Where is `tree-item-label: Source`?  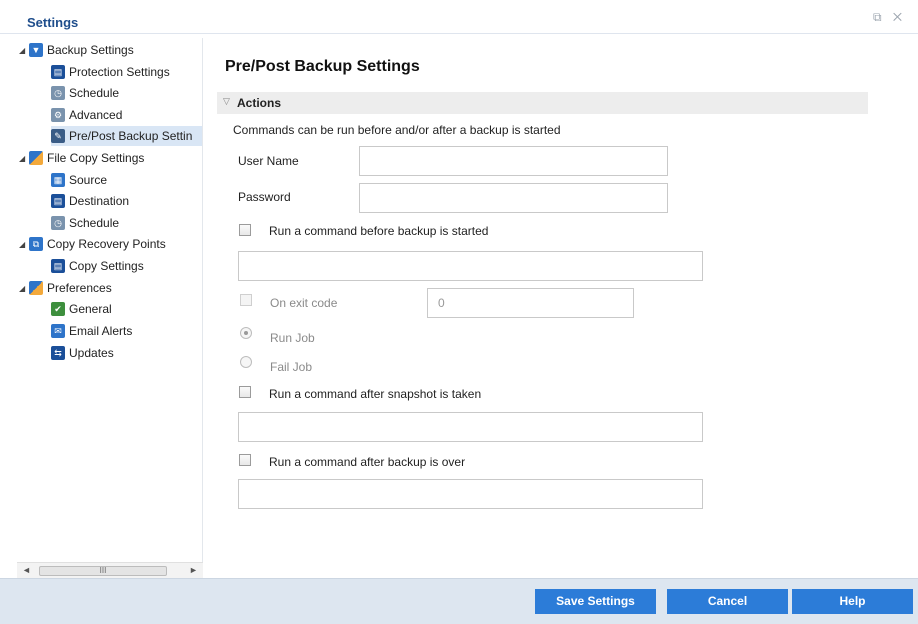 tree-item-label: Source is located at coordinates (88, 180).